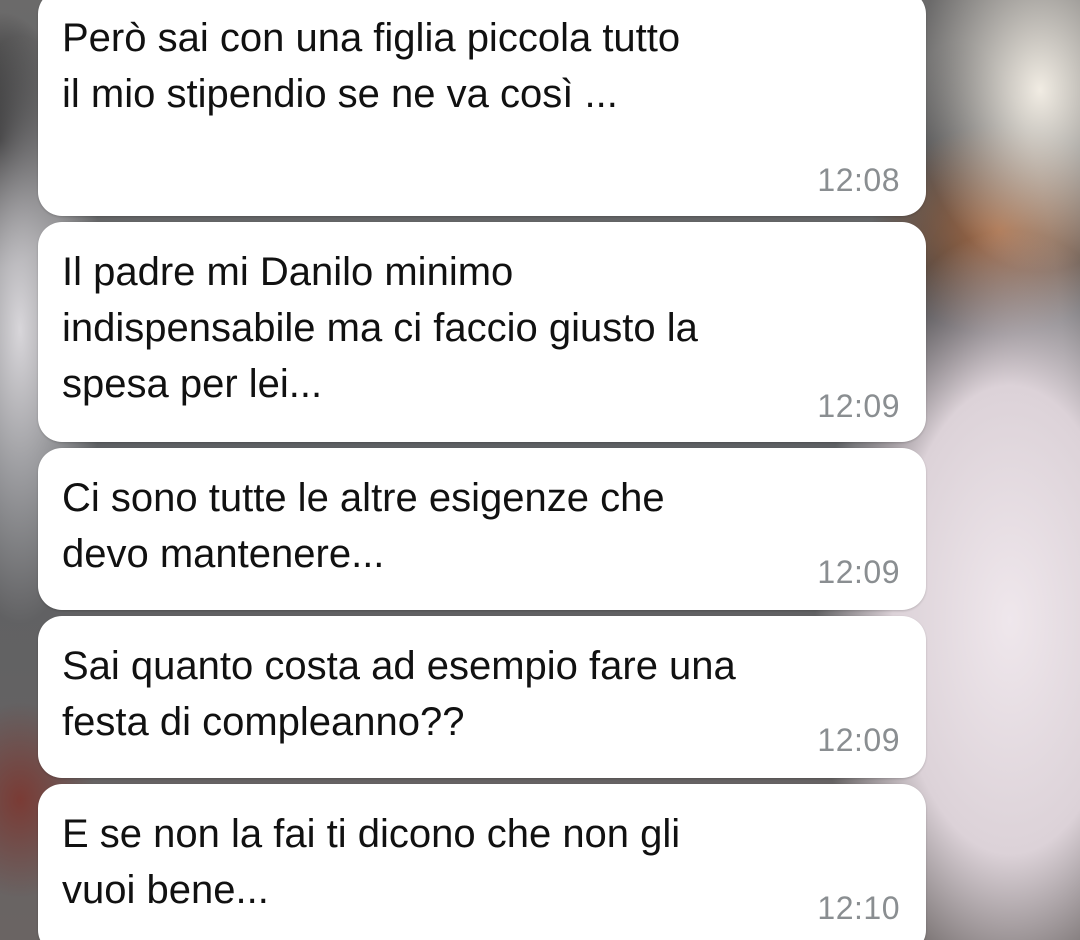 This screenshot has height=940, width=1080. Describe the element at coordinates (858, 180) in the screenshot. I see `message-timestamp: 12:08` at that location.